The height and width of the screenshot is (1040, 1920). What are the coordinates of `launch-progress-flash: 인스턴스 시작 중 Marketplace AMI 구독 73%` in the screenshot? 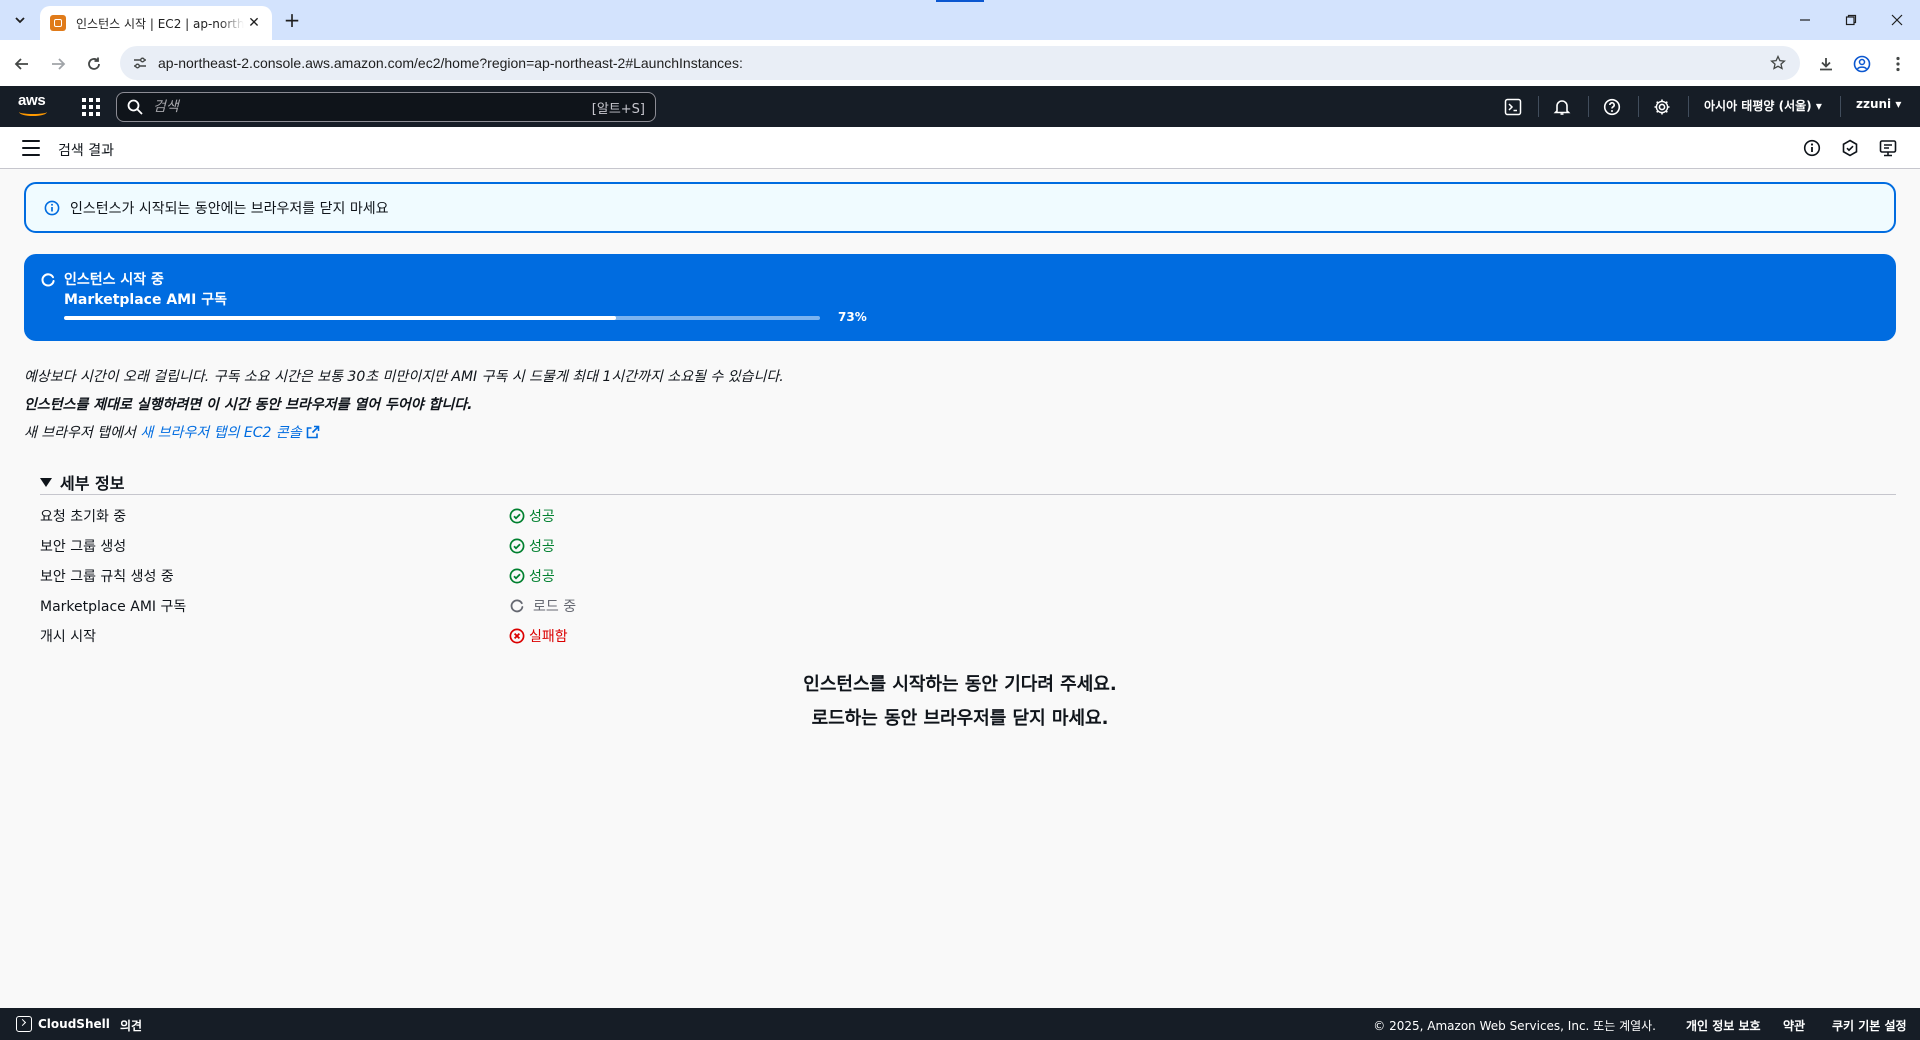 It's located at (960, 297).